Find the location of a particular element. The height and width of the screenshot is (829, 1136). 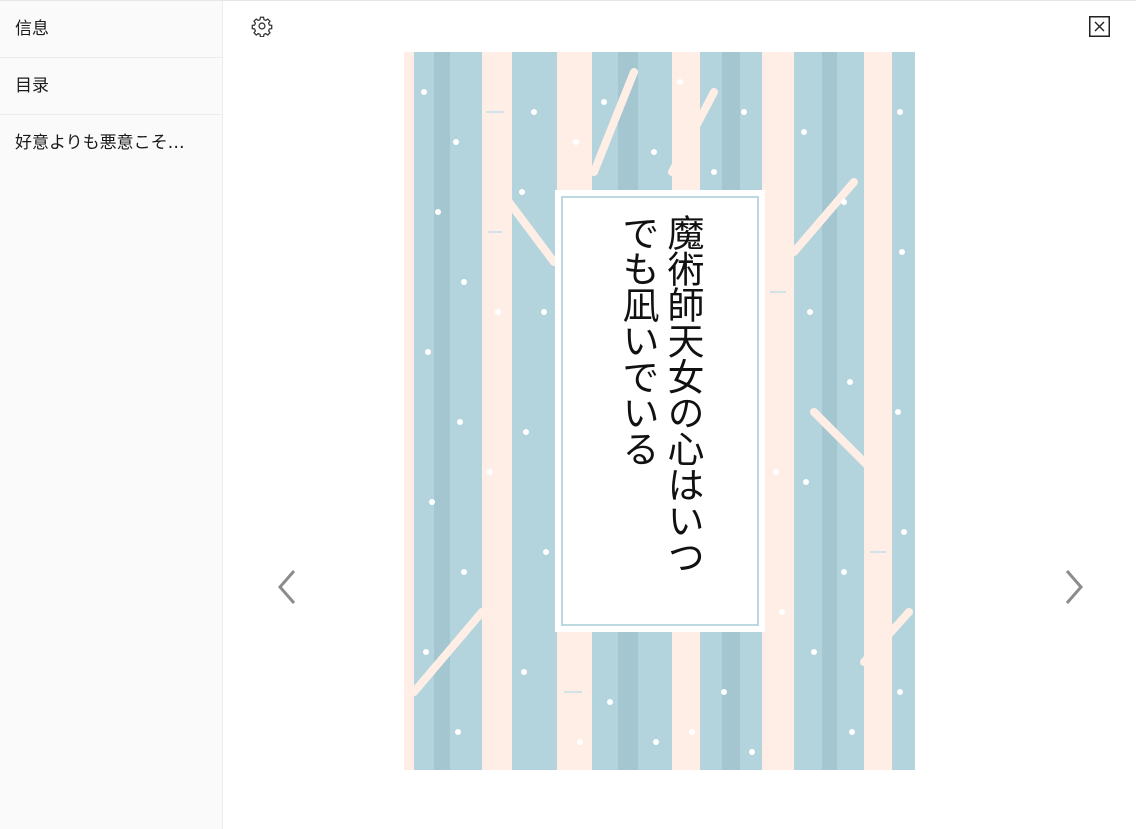

settings-button is located at coordinates (262, 26).